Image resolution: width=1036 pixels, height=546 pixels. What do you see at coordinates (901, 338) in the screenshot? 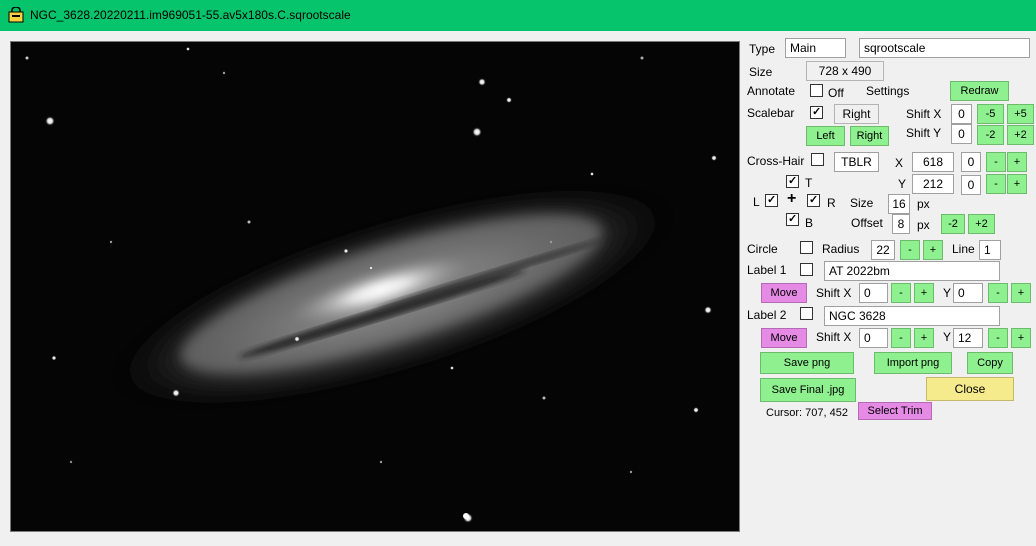
I see `label2-shift-x-minus-button: -` at bounding box center [901, 338].